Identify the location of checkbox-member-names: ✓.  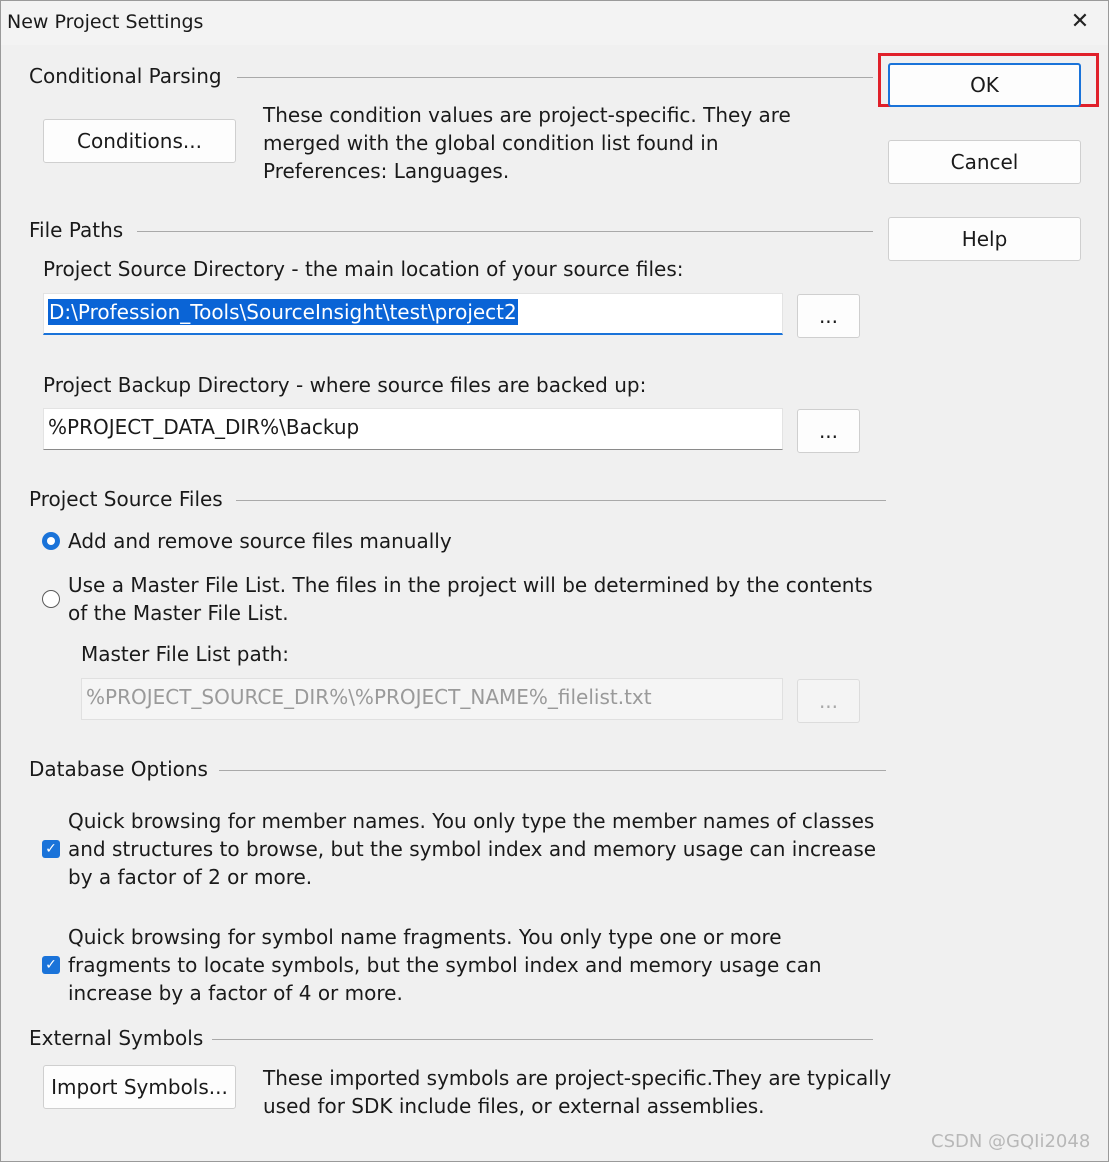
(51, 849).